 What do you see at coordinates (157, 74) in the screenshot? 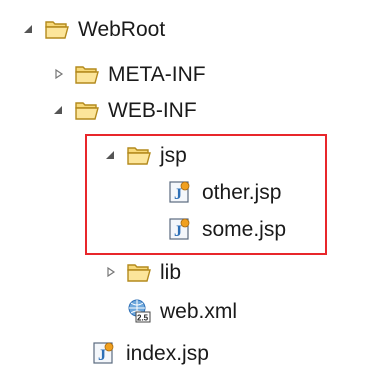
I see `tree-item-label: META-INF` at bounding box center [157, 74].